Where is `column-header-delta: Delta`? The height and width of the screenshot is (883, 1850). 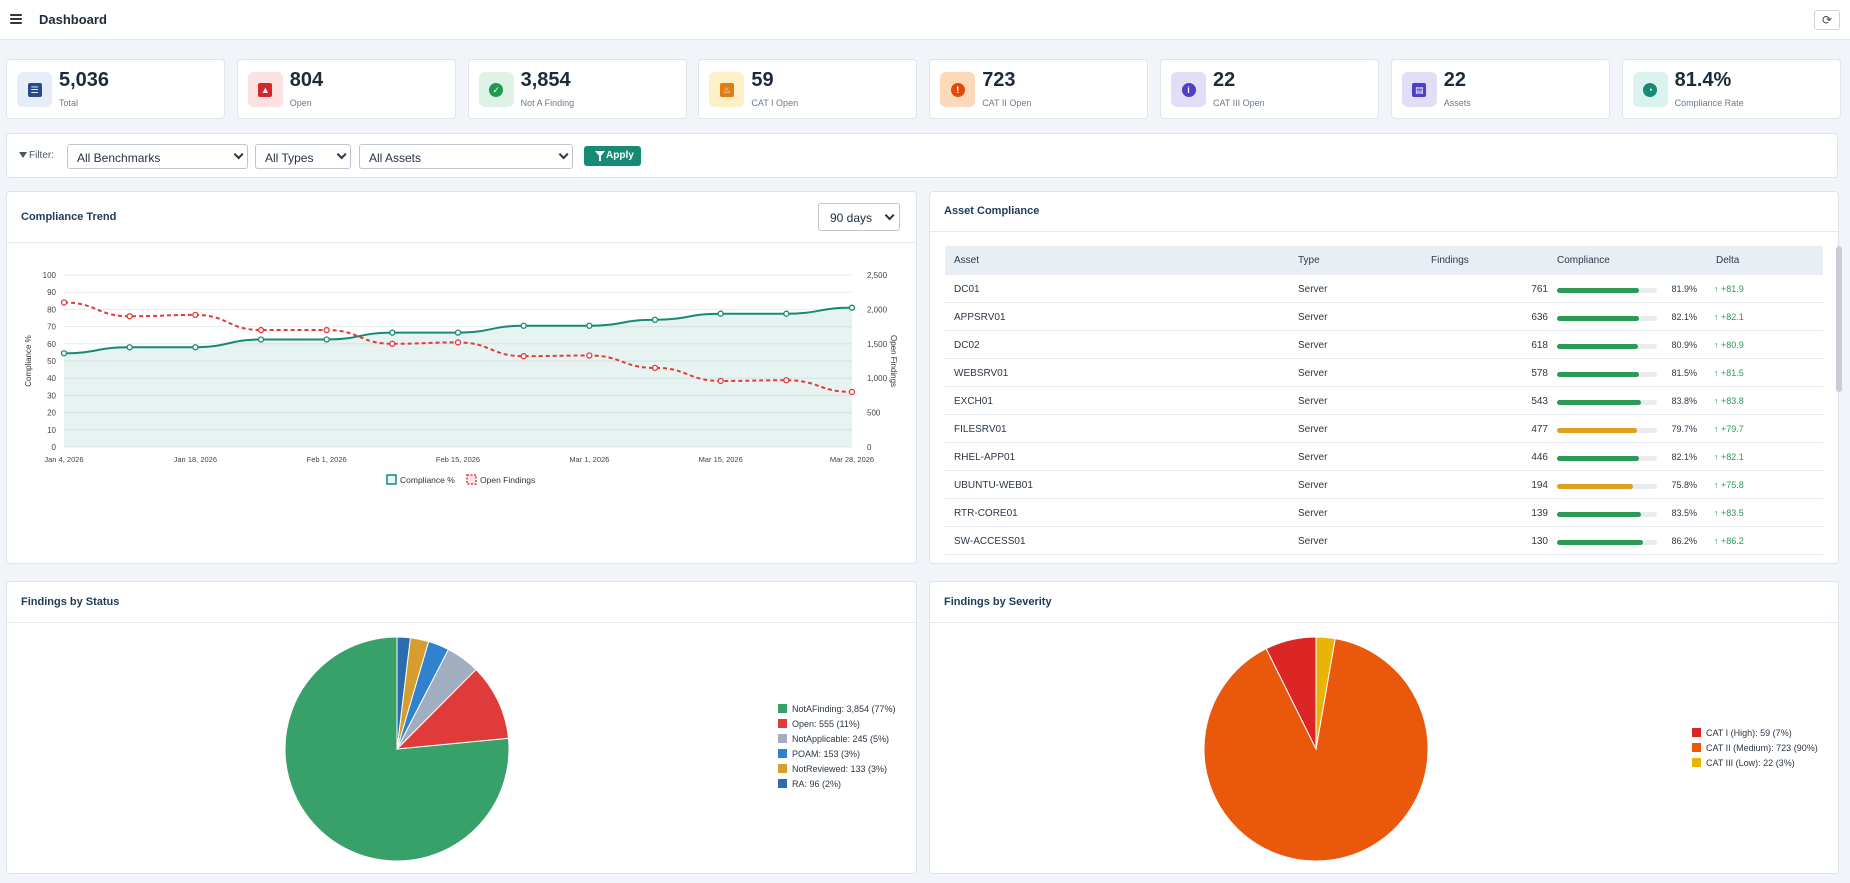 column-header-delta: Delta is located at coordinates (1727, 260).